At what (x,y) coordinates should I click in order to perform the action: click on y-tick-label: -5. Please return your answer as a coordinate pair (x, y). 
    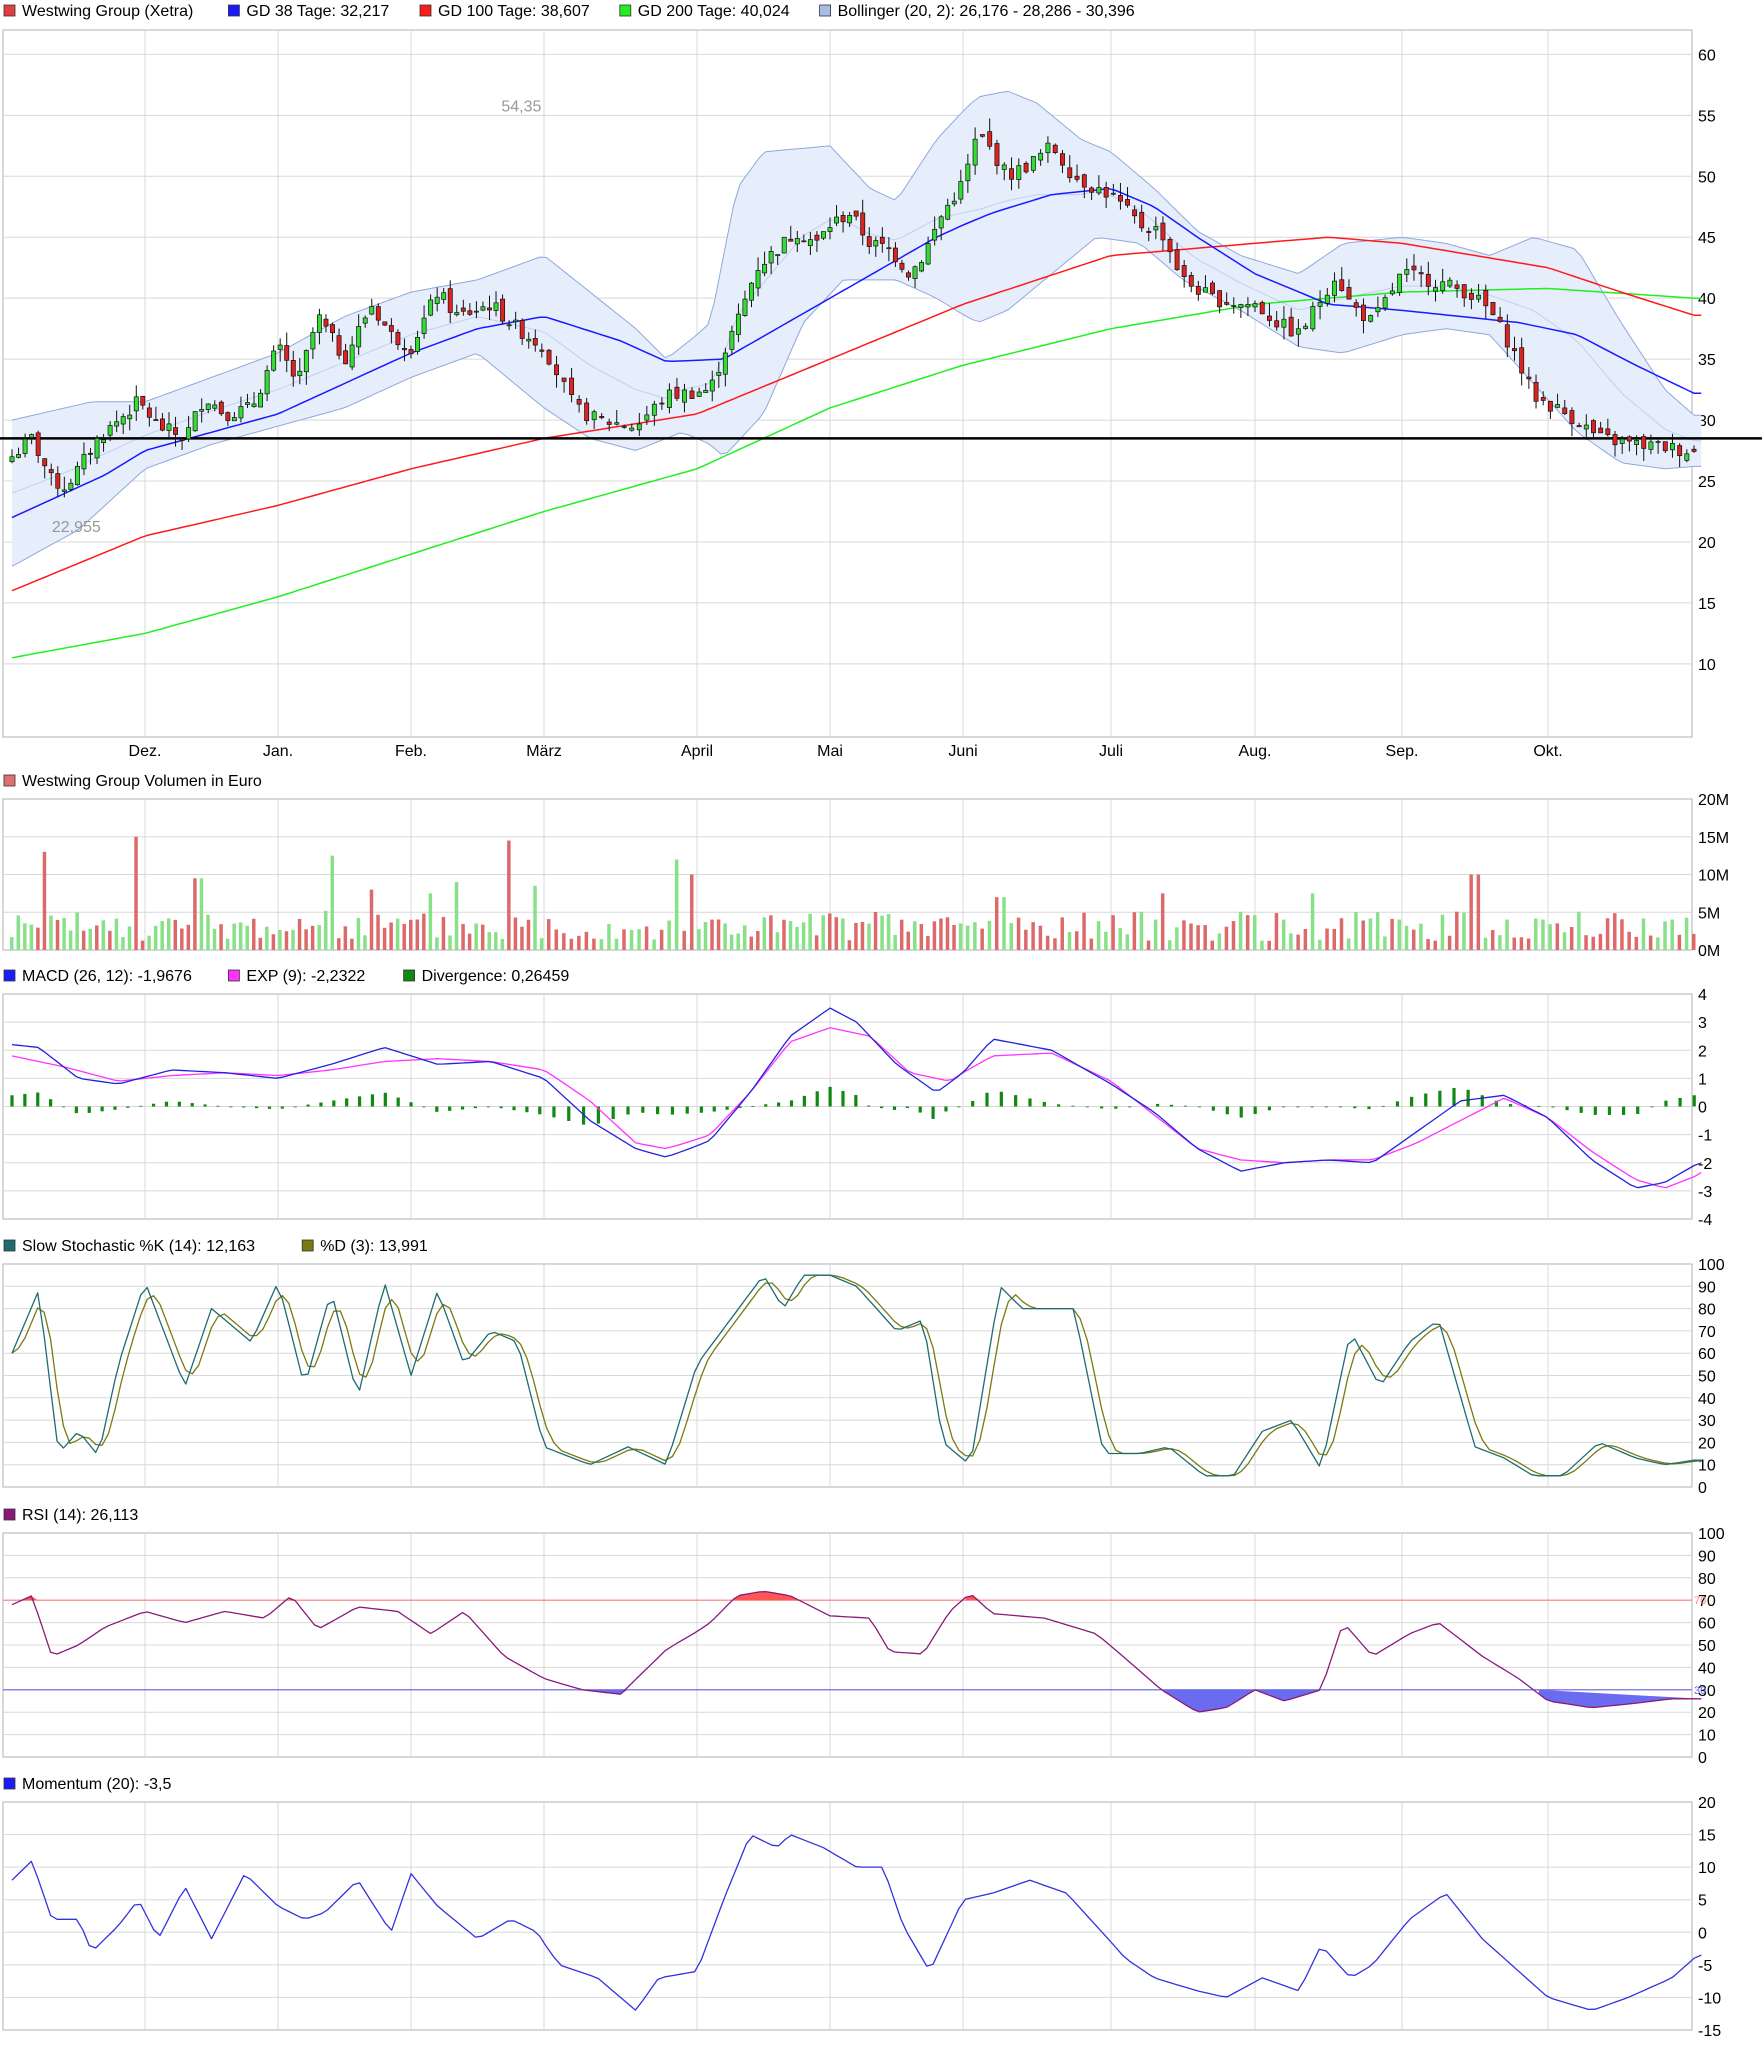
    Looking at the image, I should click on (1705, 1966).